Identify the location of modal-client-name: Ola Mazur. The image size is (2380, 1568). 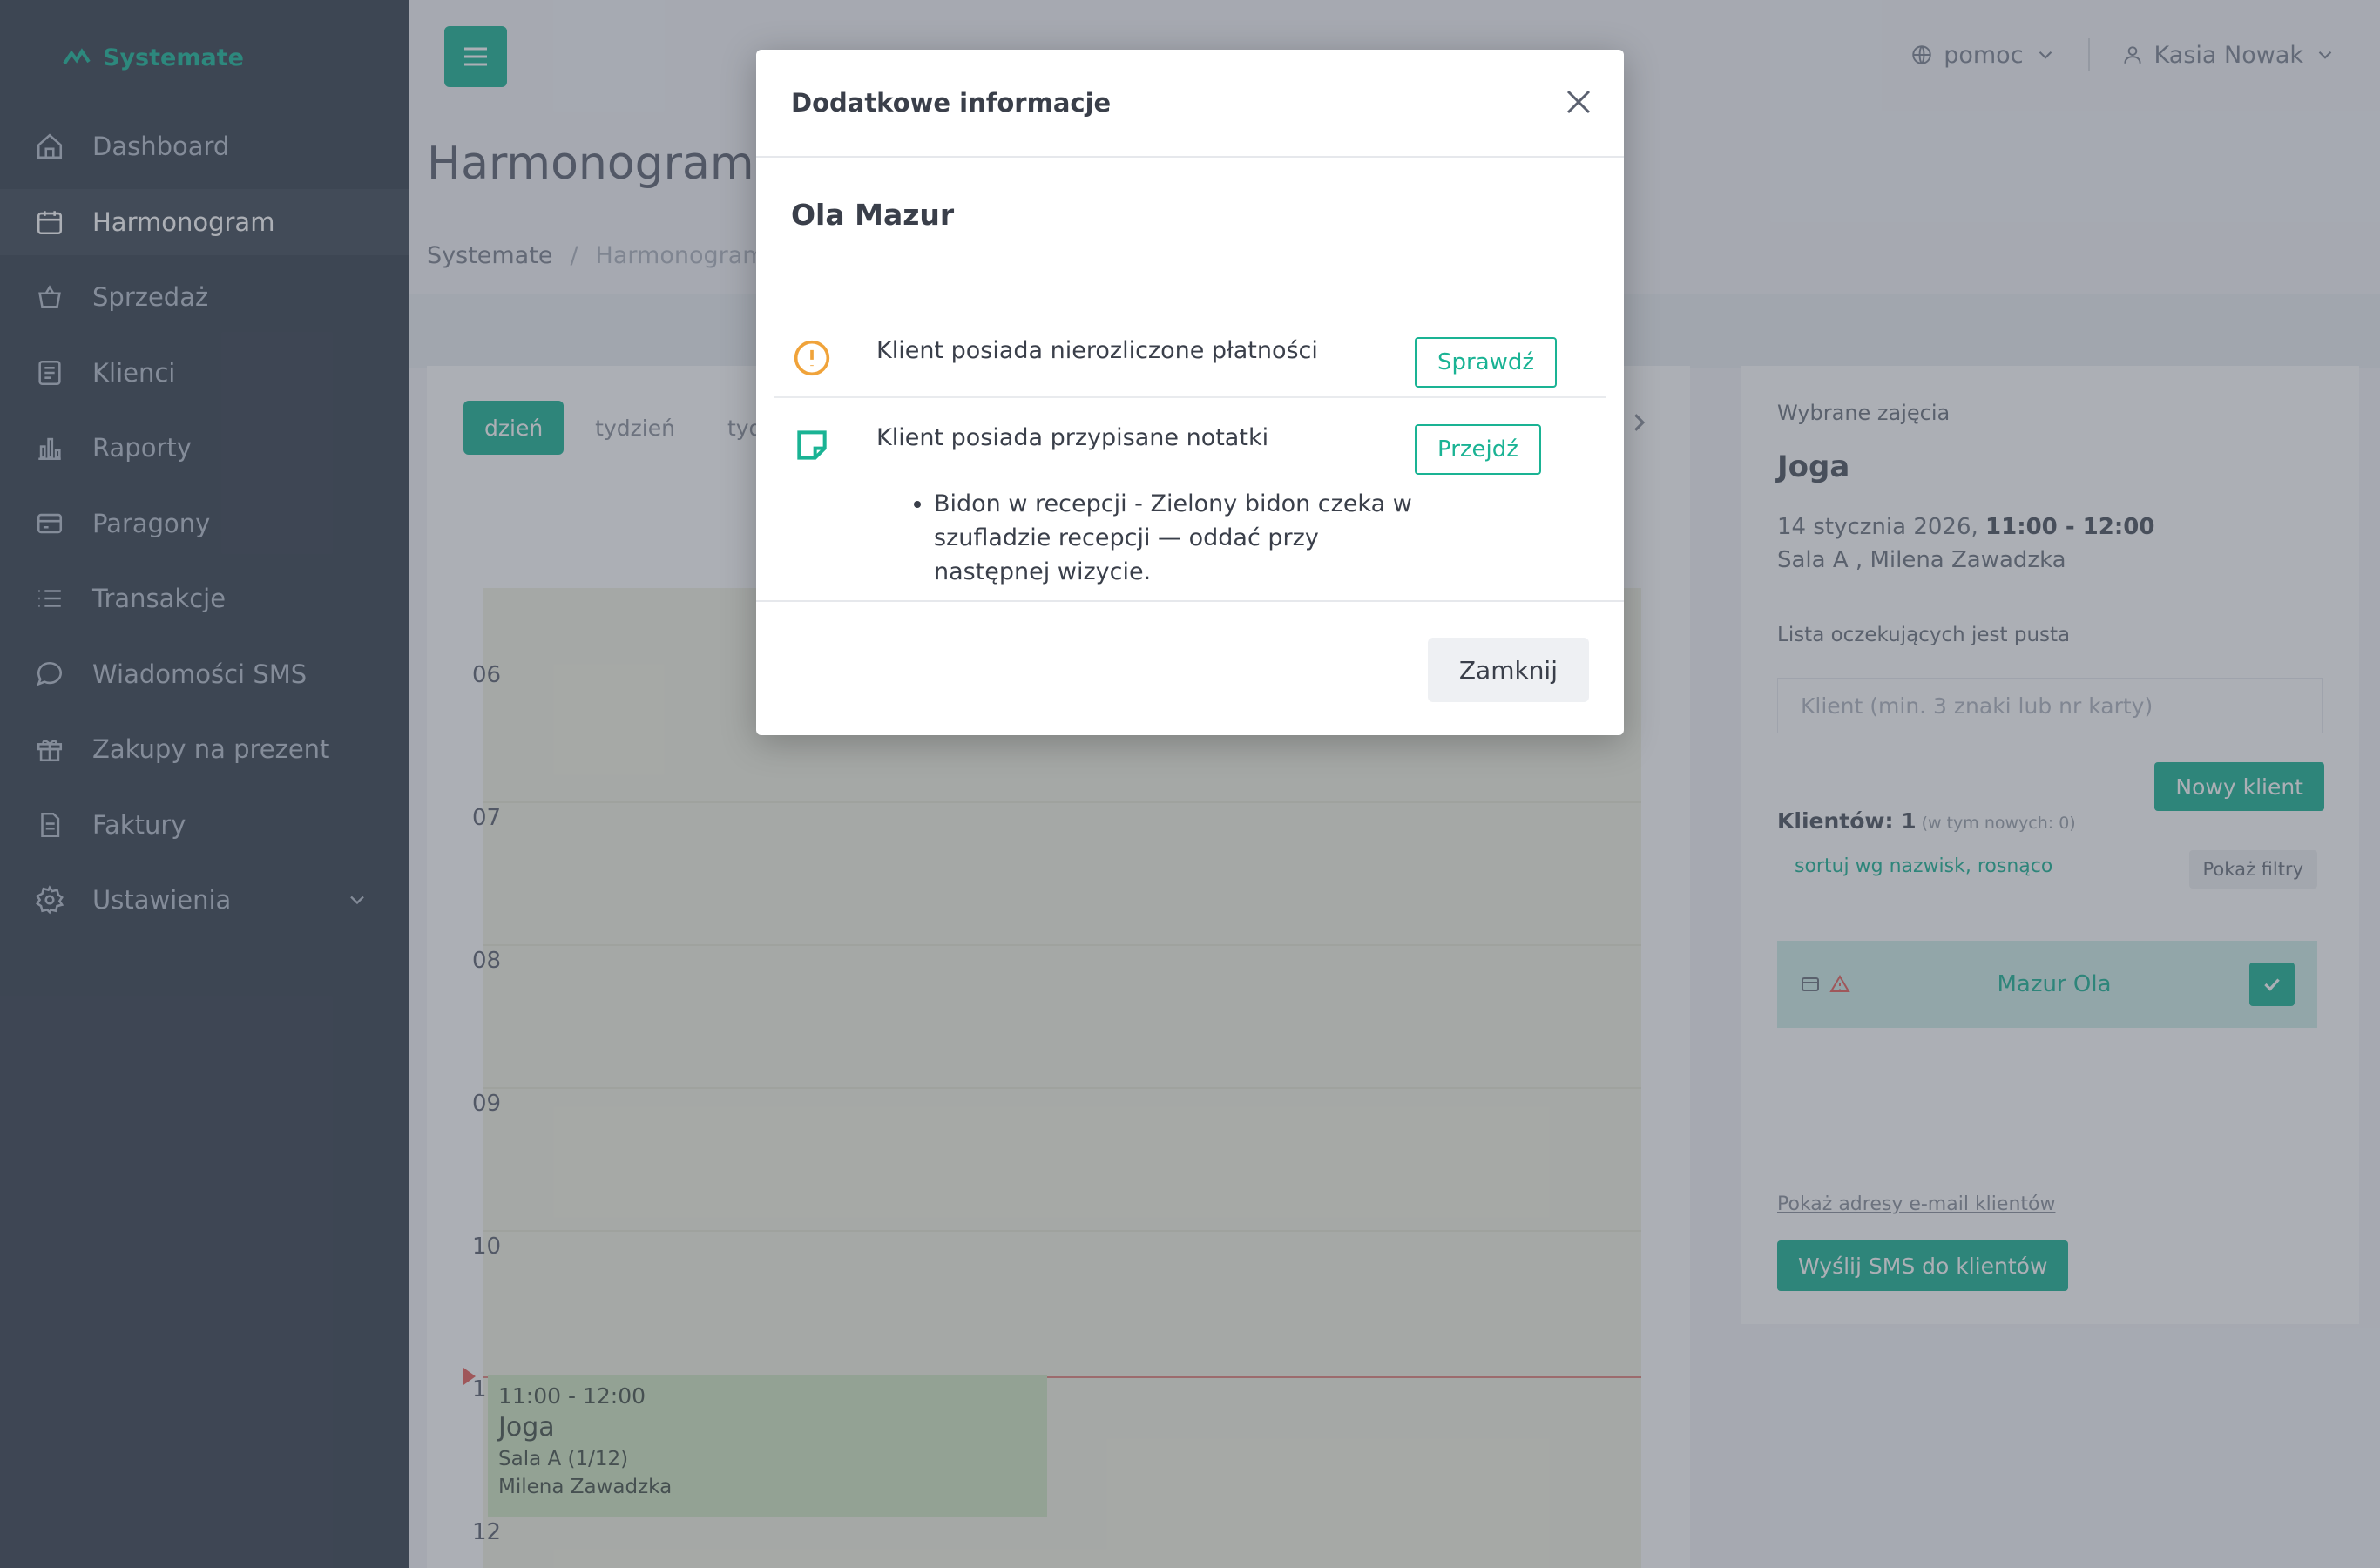
(873, 215).